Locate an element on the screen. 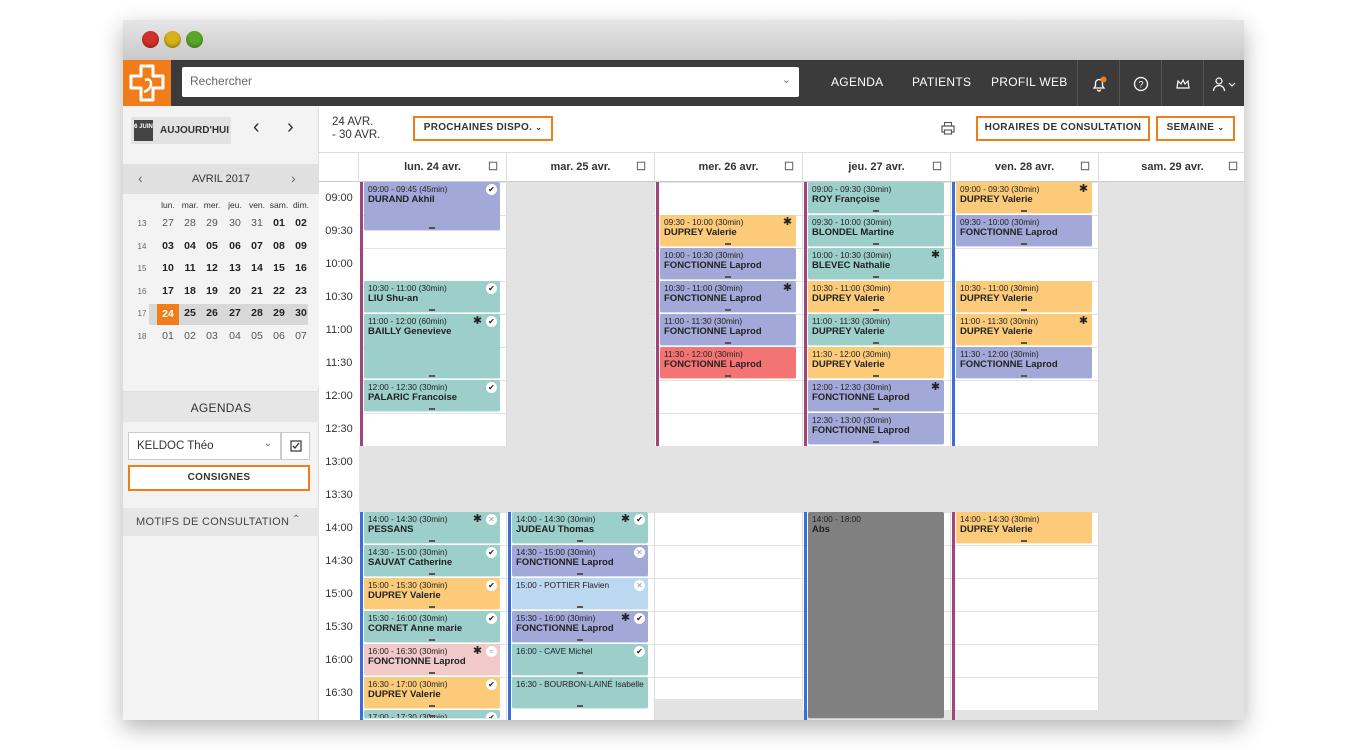 Image resolution: width=1366 pixels, height=750 pixels. mini-calendar-day: 24 is located at coordinates (168, 314).